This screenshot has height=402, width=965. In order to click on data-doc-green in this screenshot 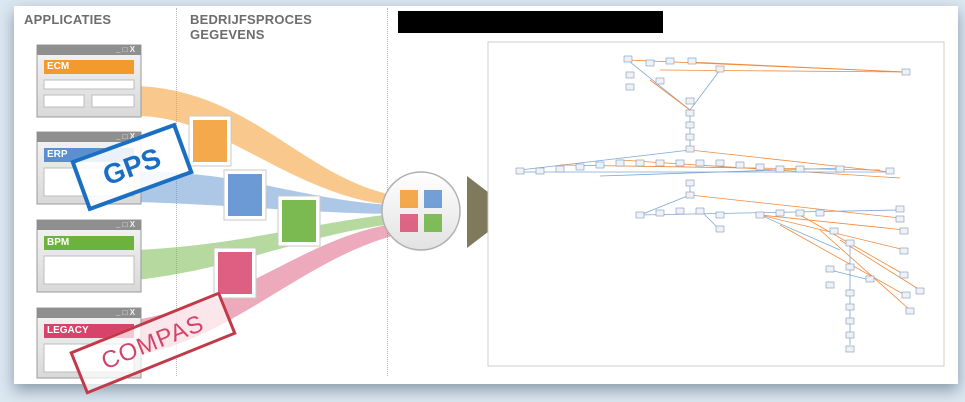, I will do `click(299, 221)`.